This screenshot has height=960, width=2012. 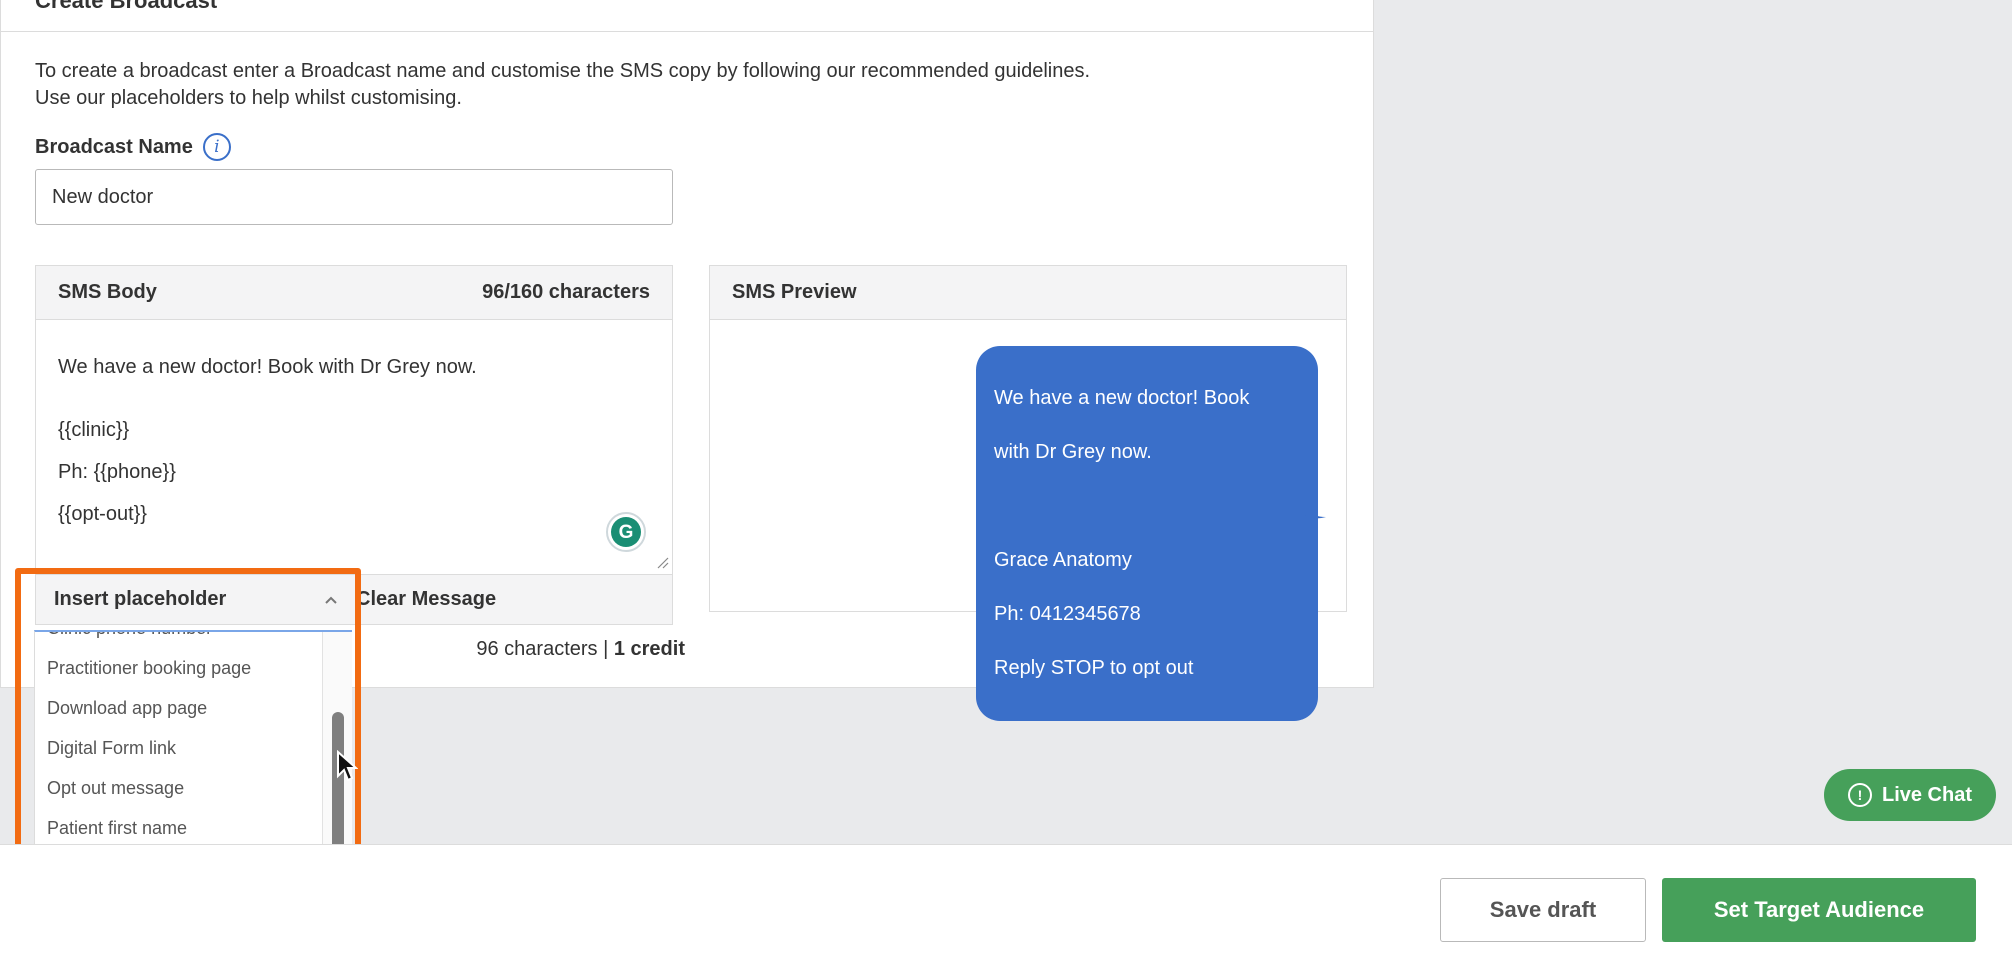 I want to click on placeholder-option-practitioner-booking: Practitioner booking page, so click(x=193, y=668).